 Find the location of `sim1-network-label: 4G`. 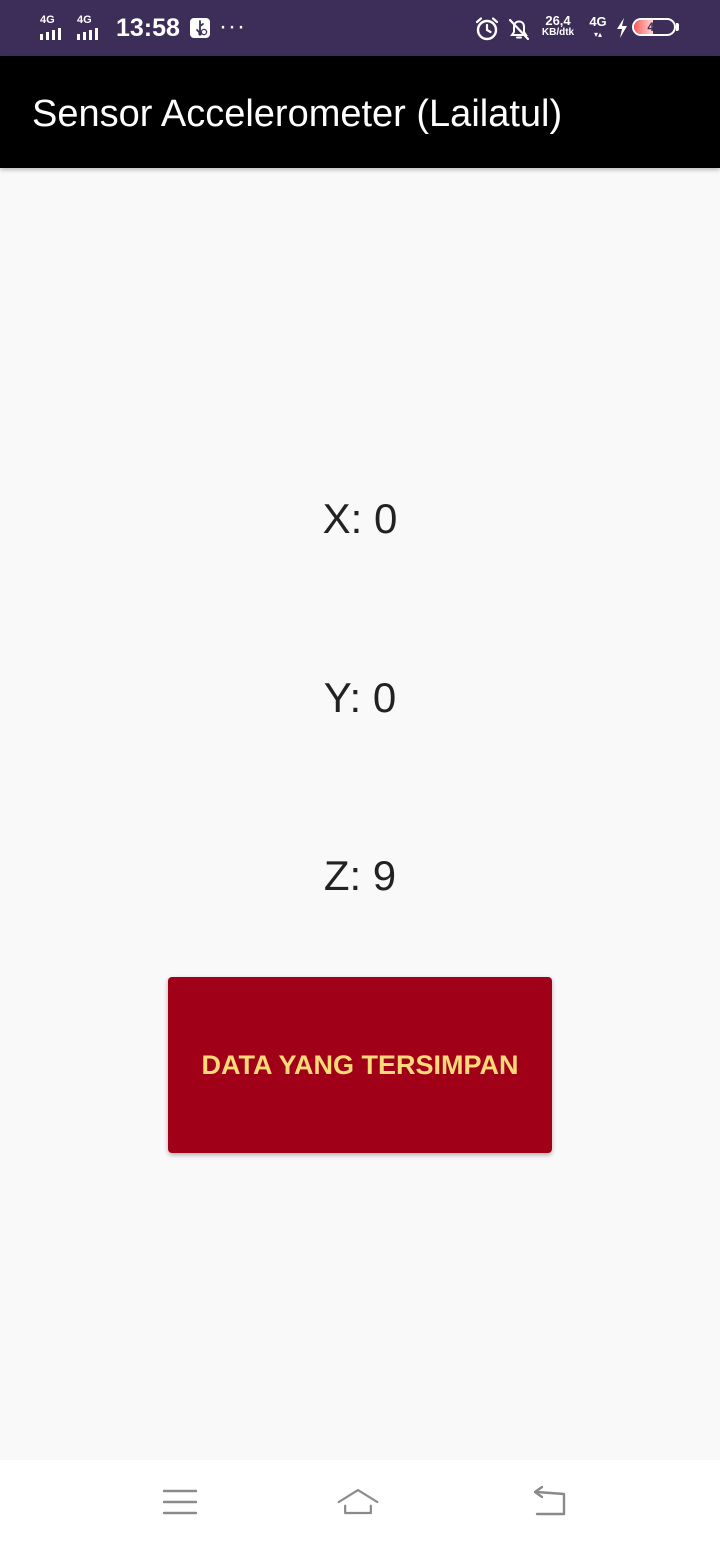

sim1-network-label: 4G is located at coordinates (47, 20).